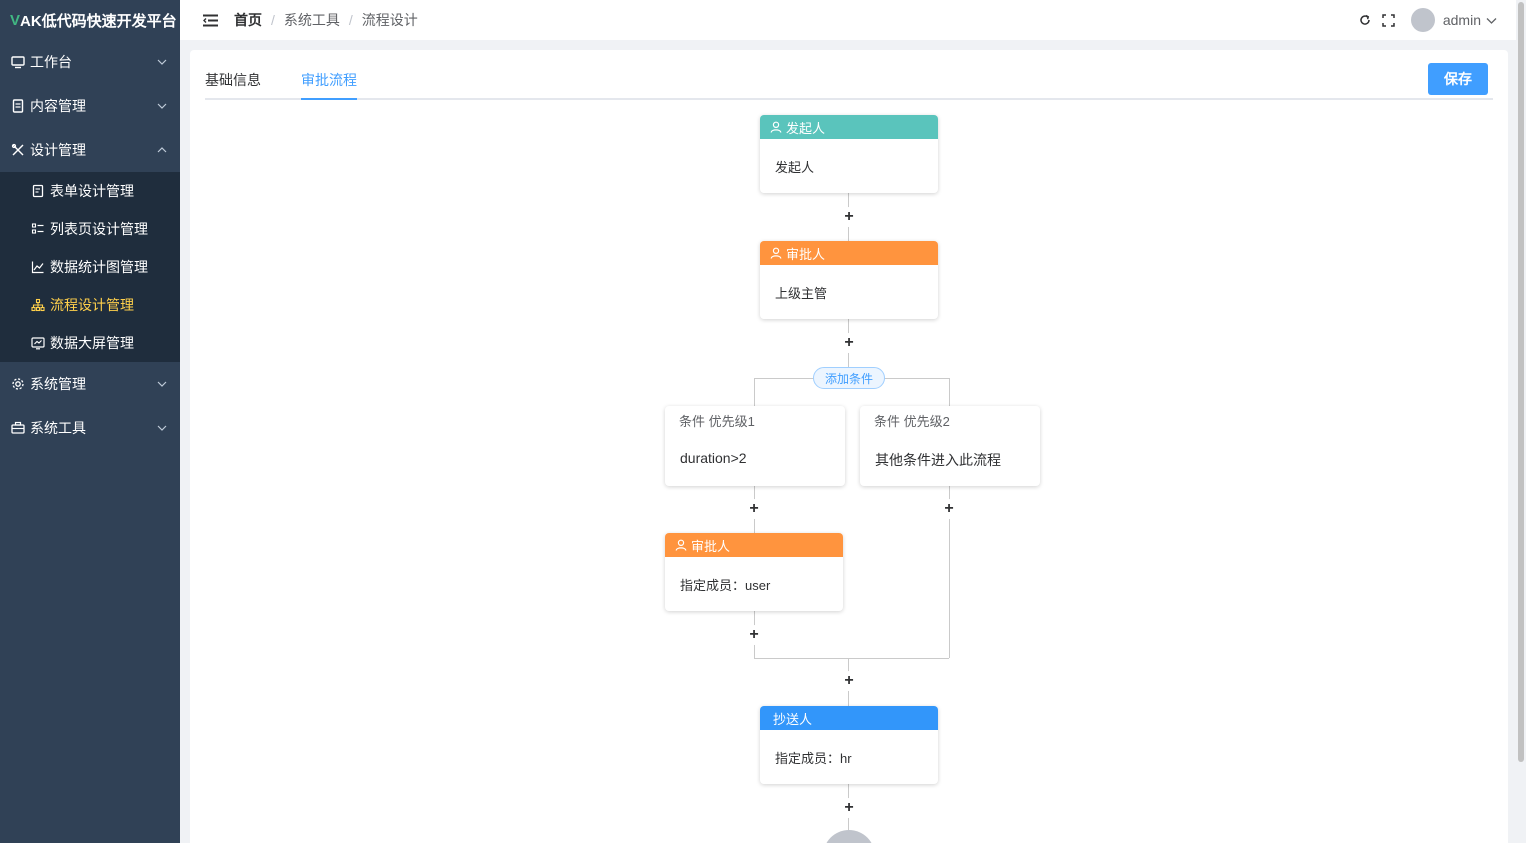  I want to click on condition-node-1: 条件 优先级1 duration>2, so click(755, 446).